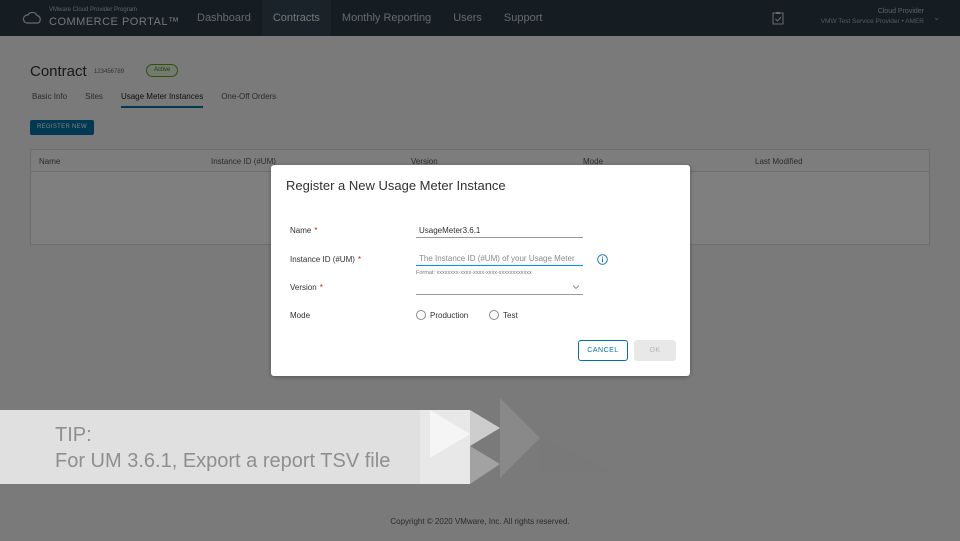 The image size is (960, 541). Describe the element at coordinates (499, 288) in the screenshot. I see `version-select` at that location.